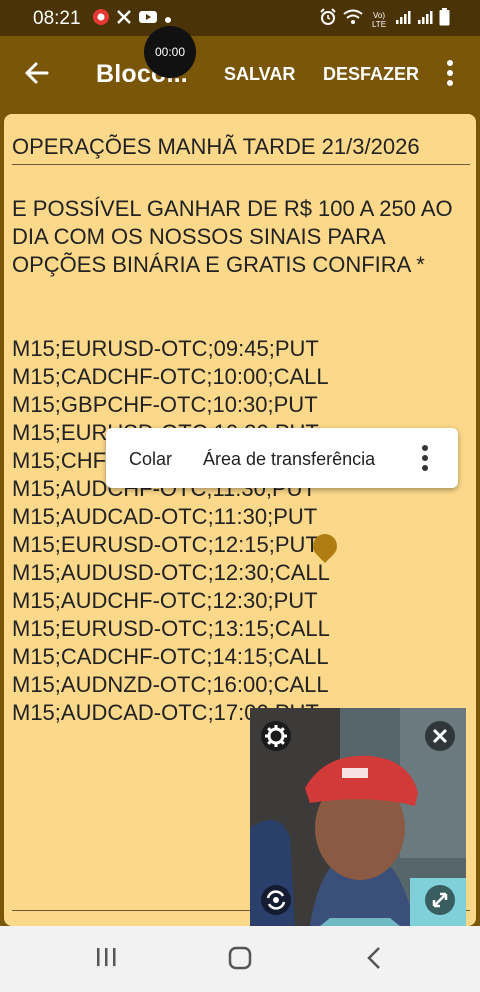 The width and height of the screenshot is (480, 992). What do you see at coordinates (425, 460) in the screenshot?
I see `menu-more-icon` at bounding box center [425, 460].